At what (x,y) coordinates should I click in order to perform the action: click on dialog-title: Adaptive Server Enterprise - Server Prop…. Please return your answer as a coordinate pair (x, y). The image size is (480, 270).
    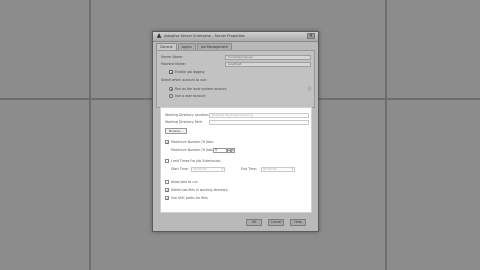
    Looking at the image, I should click on (204, 36).